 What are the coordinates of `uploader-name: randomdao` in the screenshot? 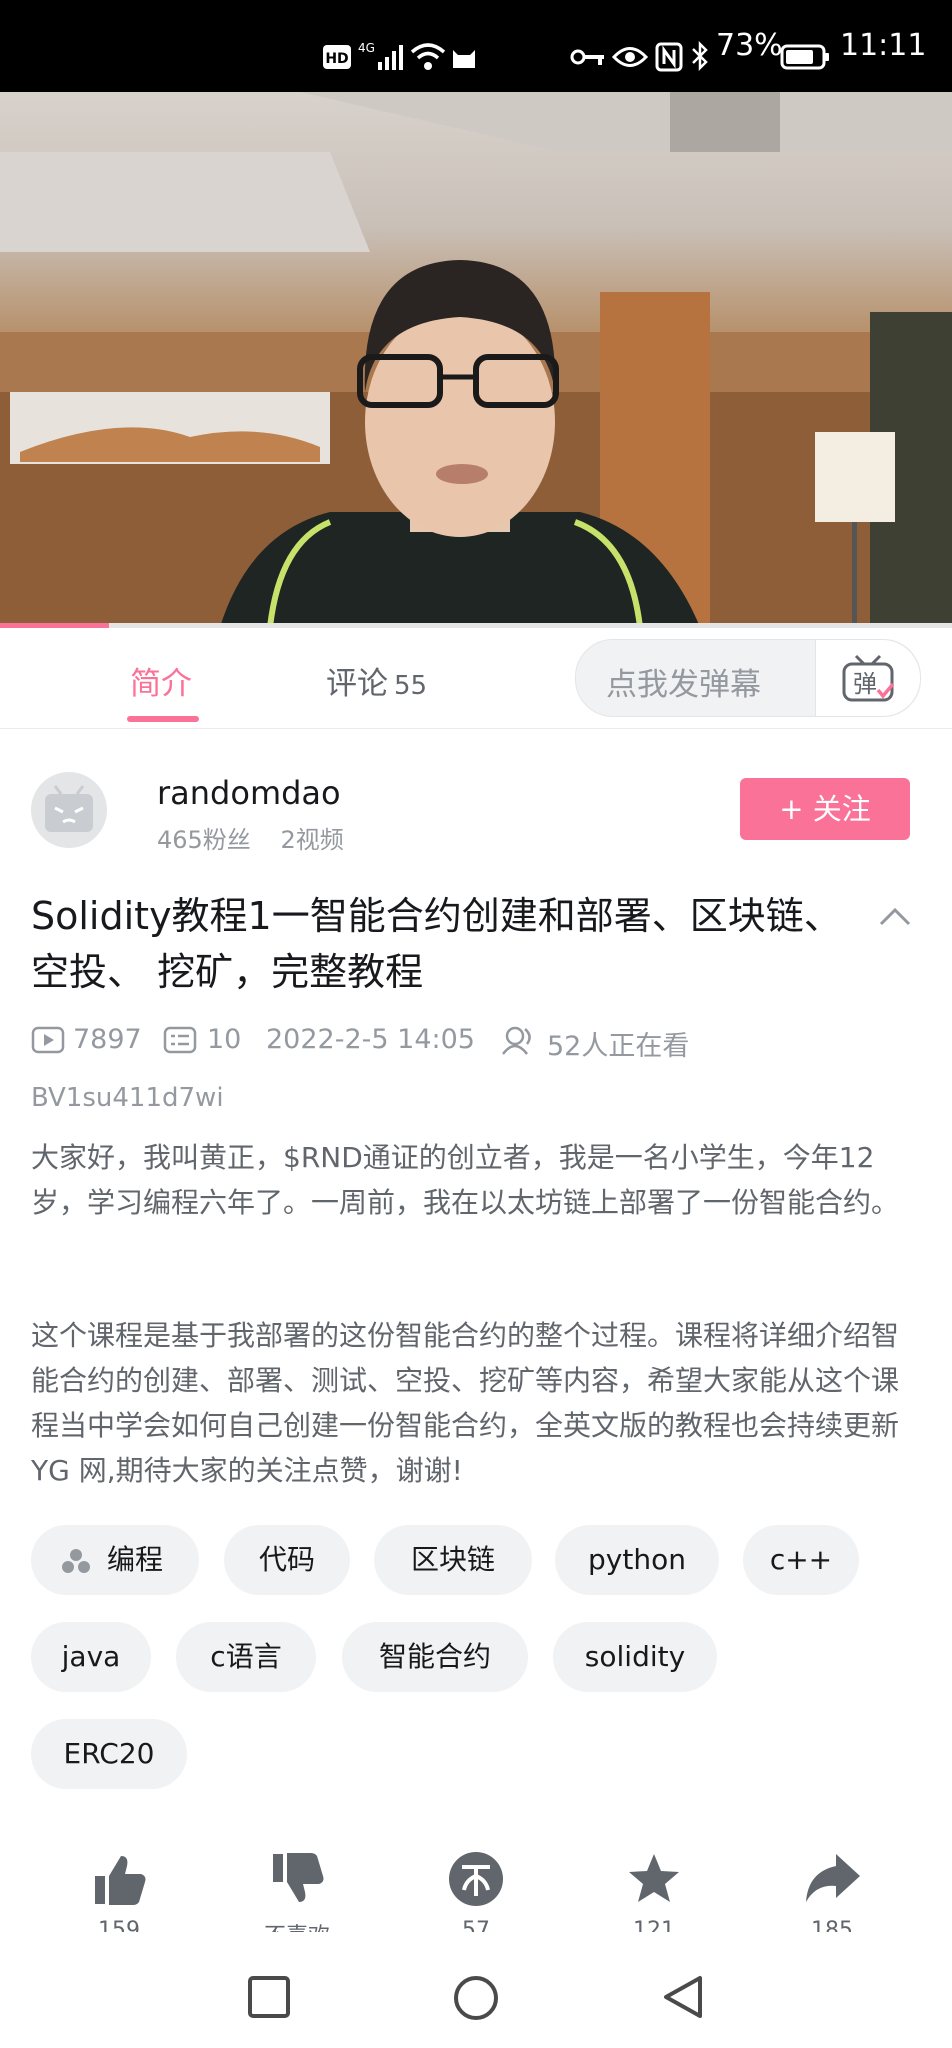 It's located at (249, 793).